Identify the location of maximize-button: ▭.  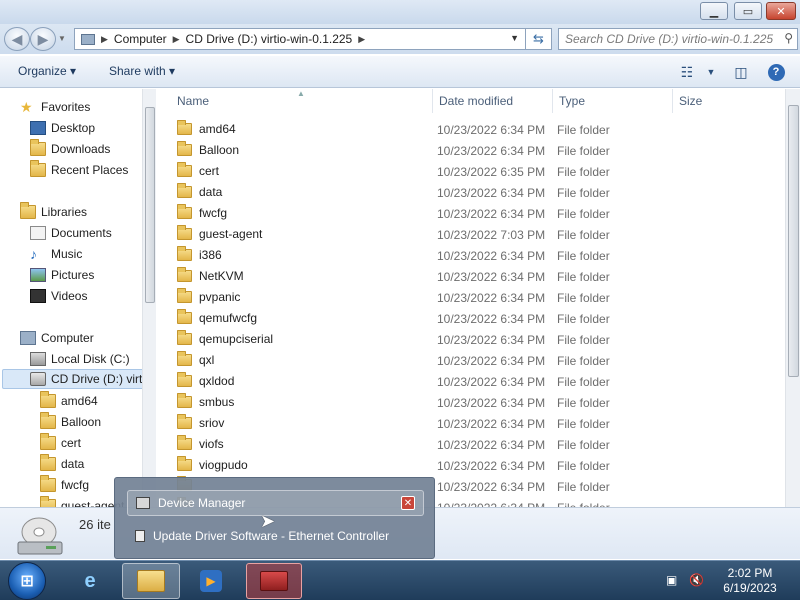
(748, 11).